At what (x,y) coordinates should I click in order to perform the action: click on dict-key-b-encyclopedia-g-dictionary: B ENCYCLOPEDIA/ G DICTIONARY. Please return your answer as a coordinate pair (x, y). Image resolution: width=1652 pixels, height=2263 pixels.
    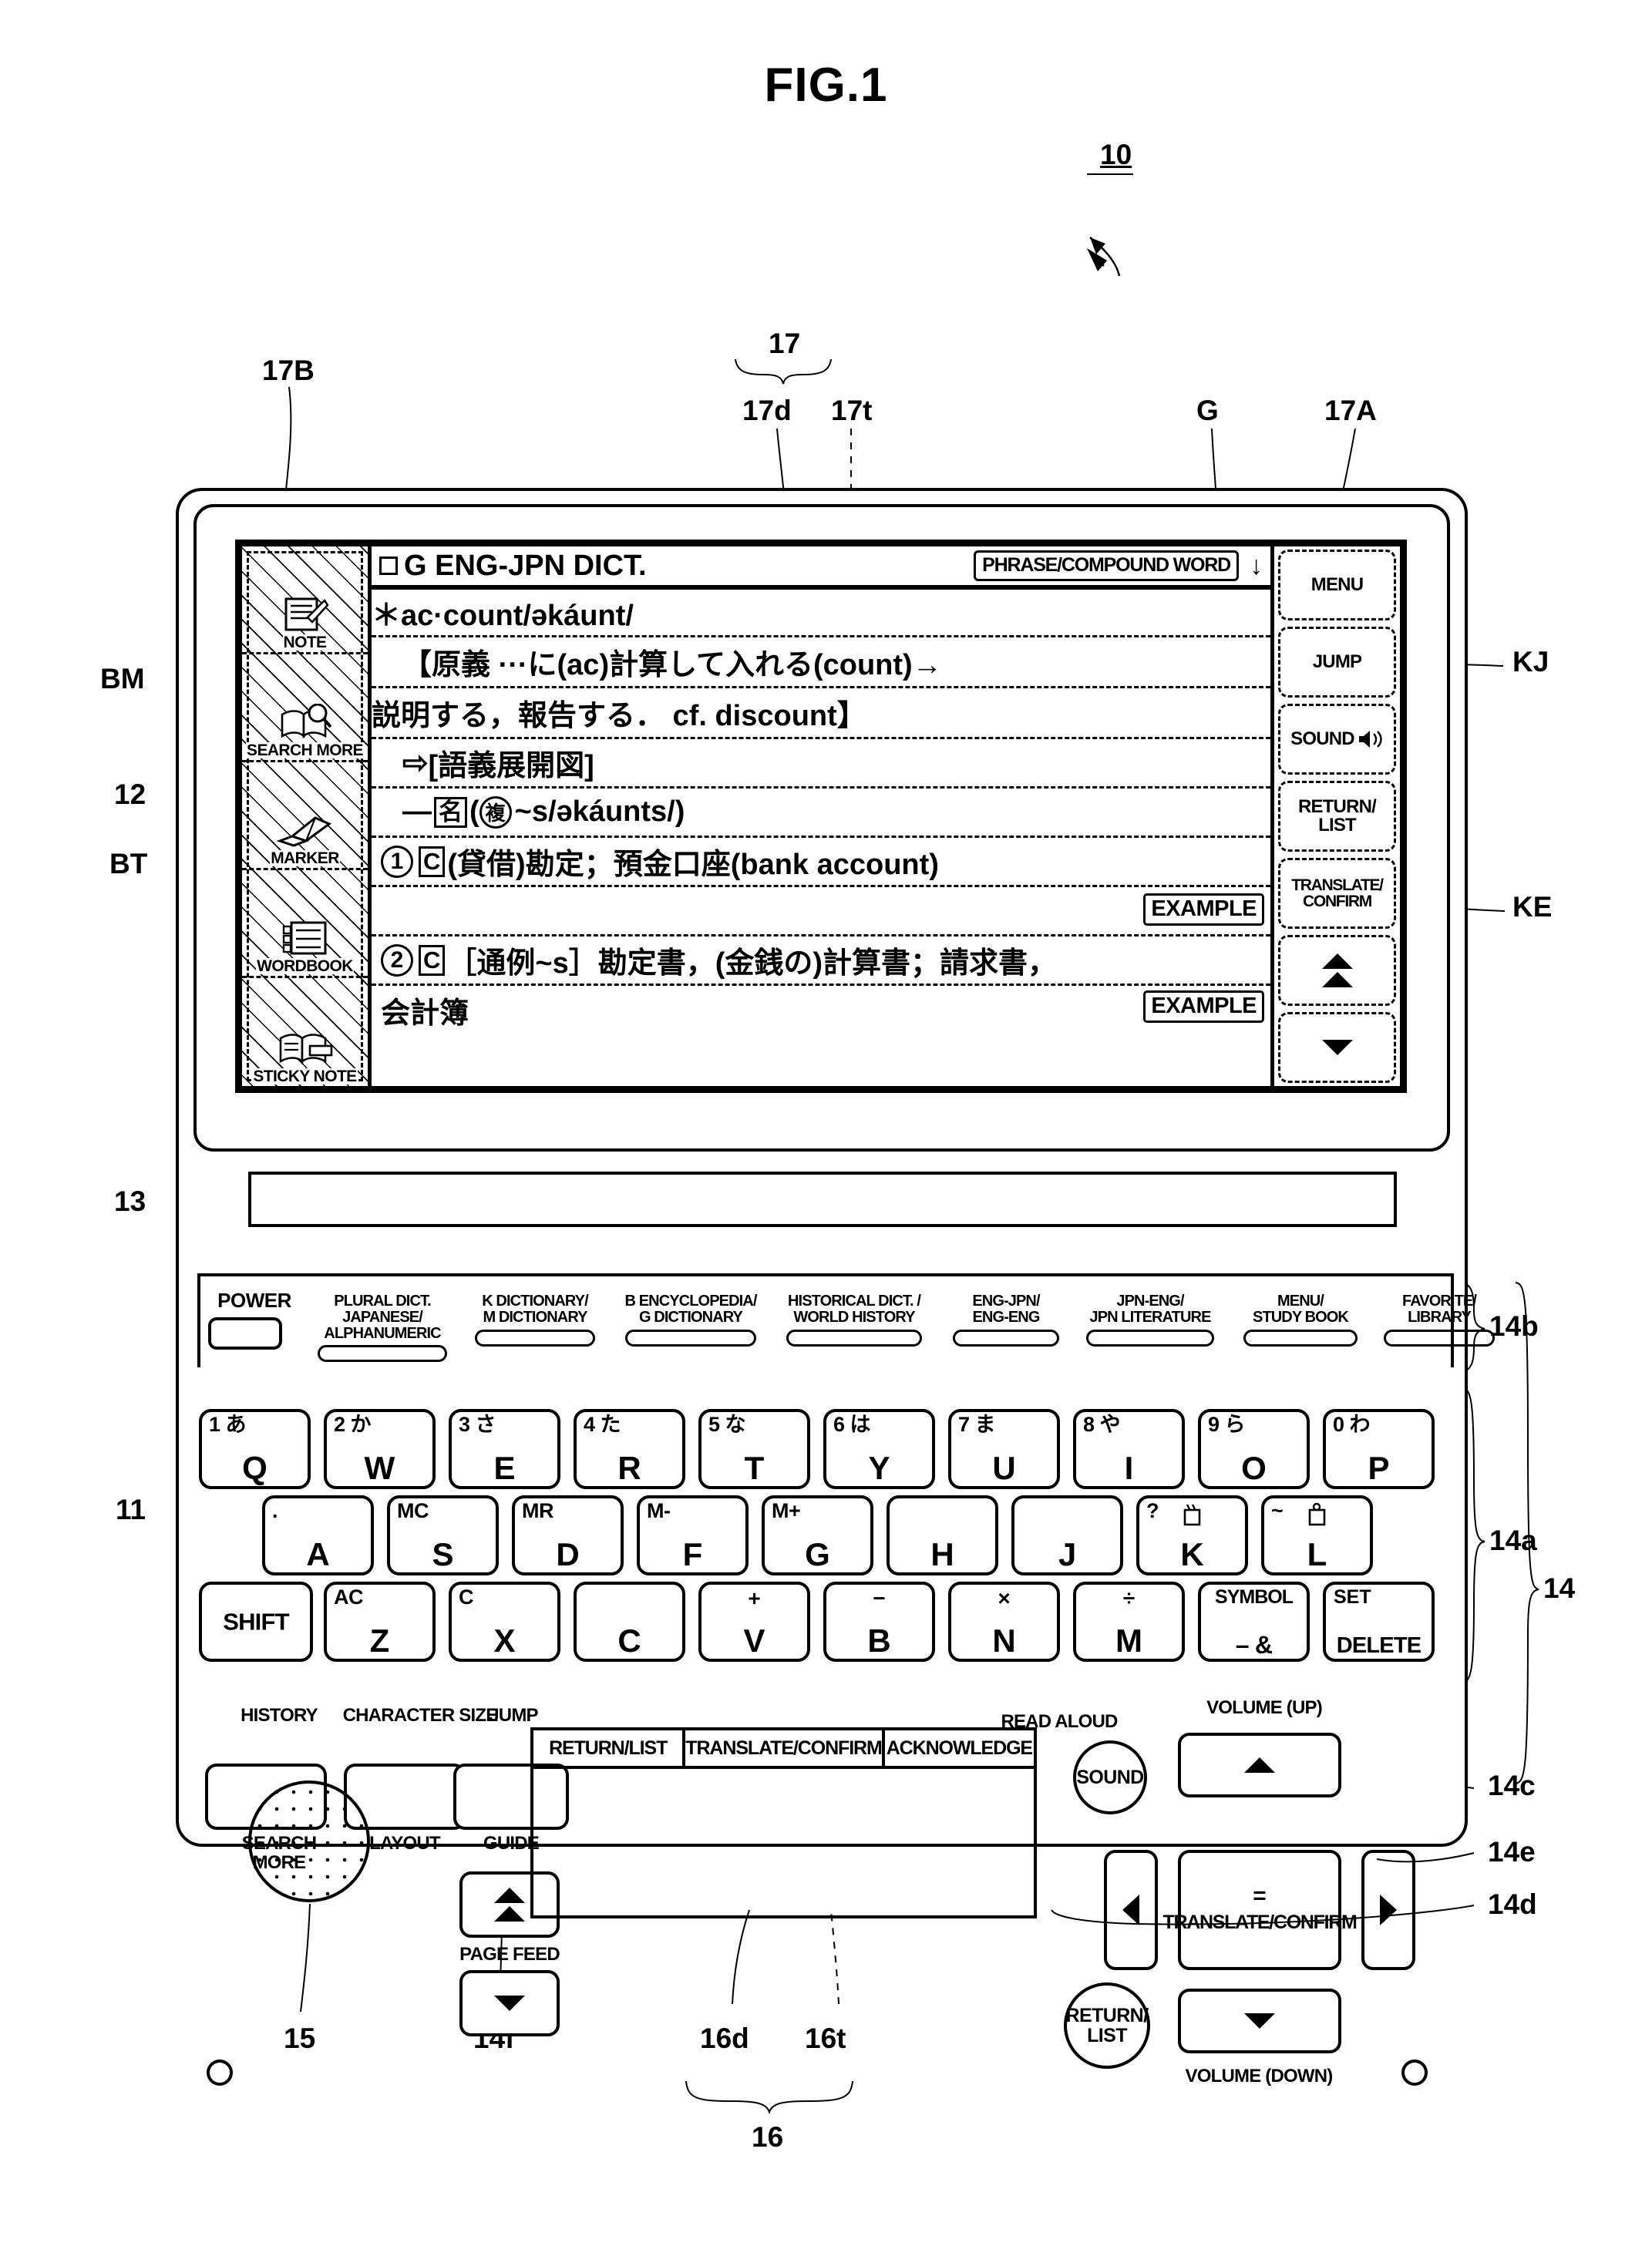
    Looking at the image, I should click on (690, 1320).